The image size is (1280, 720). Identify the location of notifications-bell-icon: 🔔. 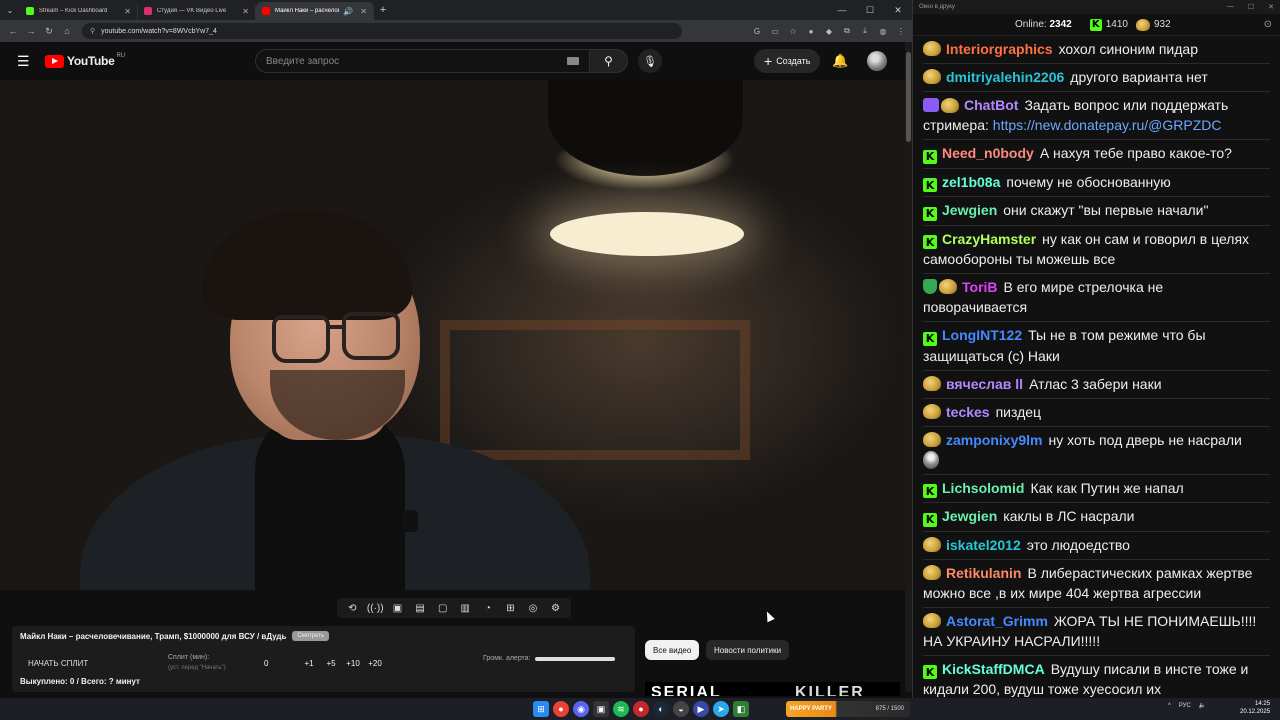
(840, 61).